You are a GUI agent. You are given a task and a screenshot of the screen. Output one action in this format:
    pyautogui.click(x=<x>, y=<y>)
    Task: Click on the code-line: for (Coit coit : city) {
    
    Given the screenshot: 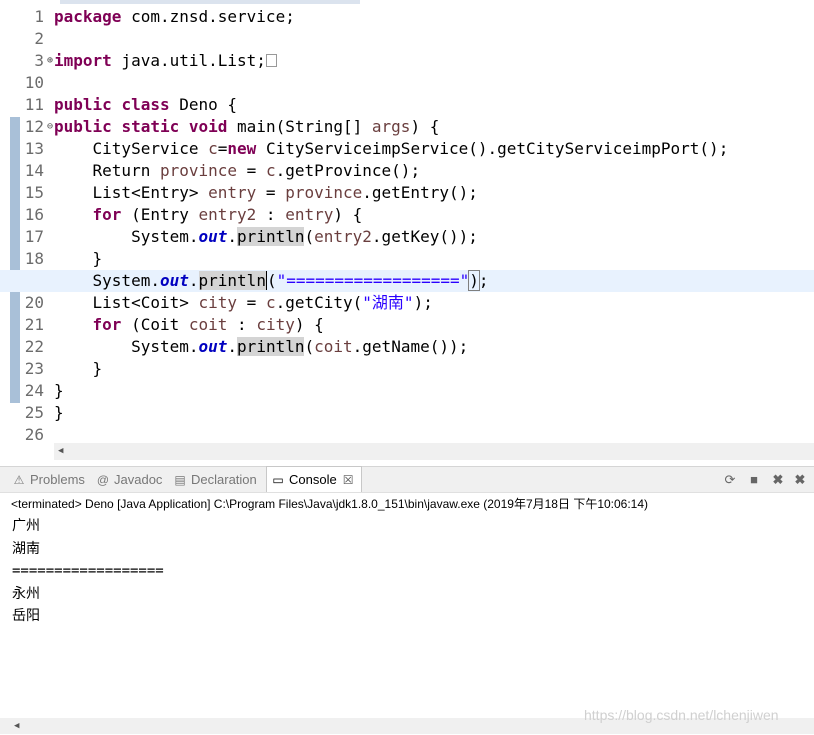 What is the action you would take?
    pyautogui.click(x=208, y=324)
    